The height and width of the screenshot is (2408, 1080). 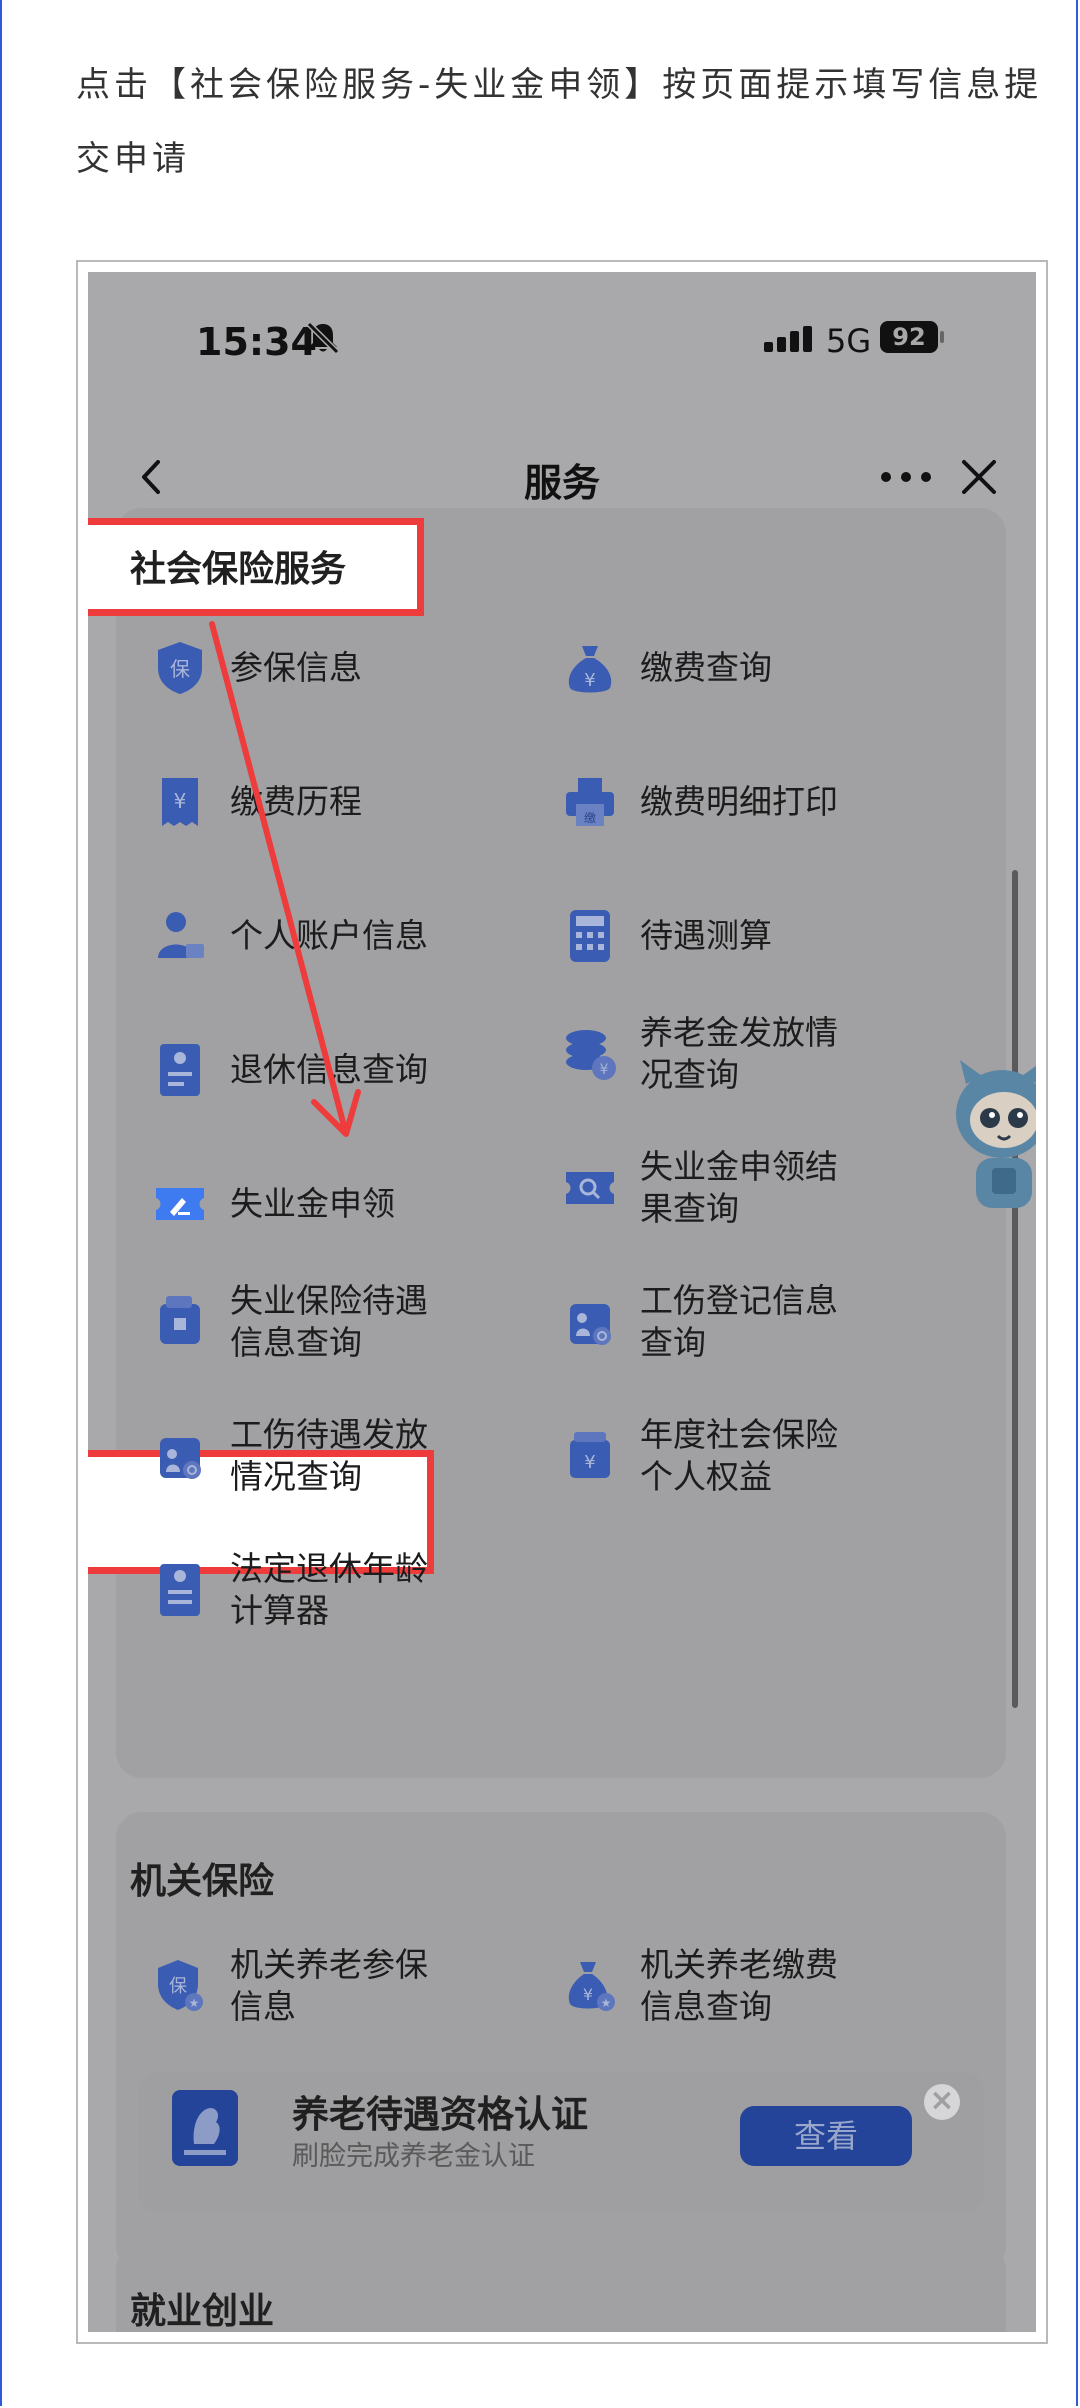 What do you see at coordinates (739, 1455) in the screenshot?
I see `service-label: 年度社会保险 个人权益` at bounding box center [739, 1455].